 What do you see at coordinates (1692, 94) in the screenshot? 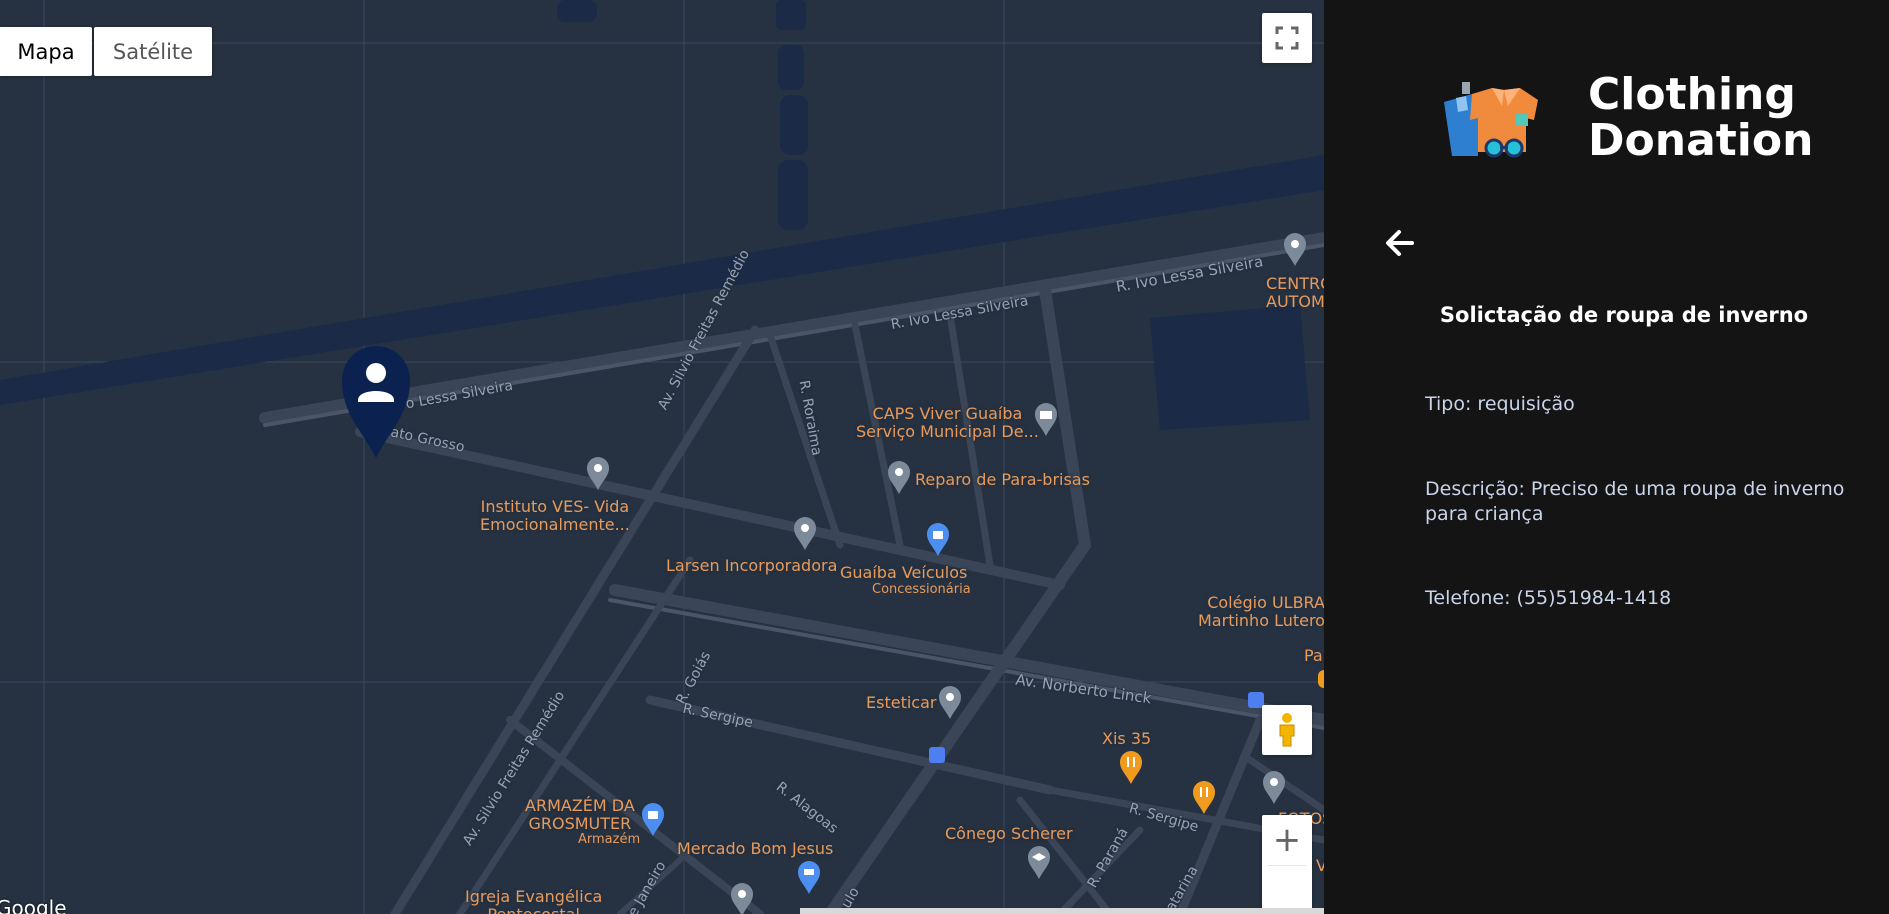
I see `brand-line: Clothing` at bounding box center [1692, 94].